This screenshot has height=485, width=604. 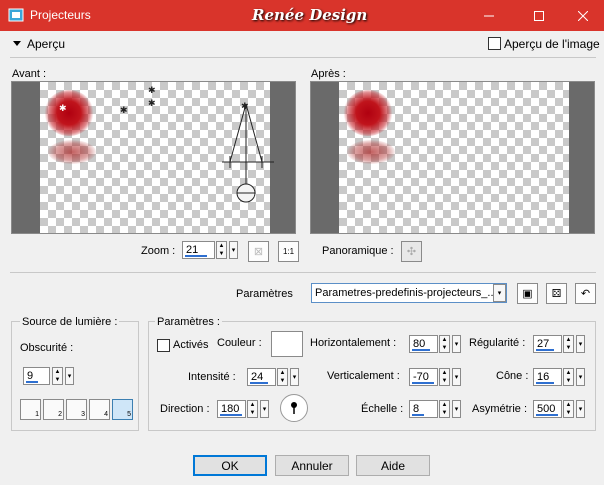 I want to click on scale-spinner: ▲ ▼, so click(x=444, y=409).